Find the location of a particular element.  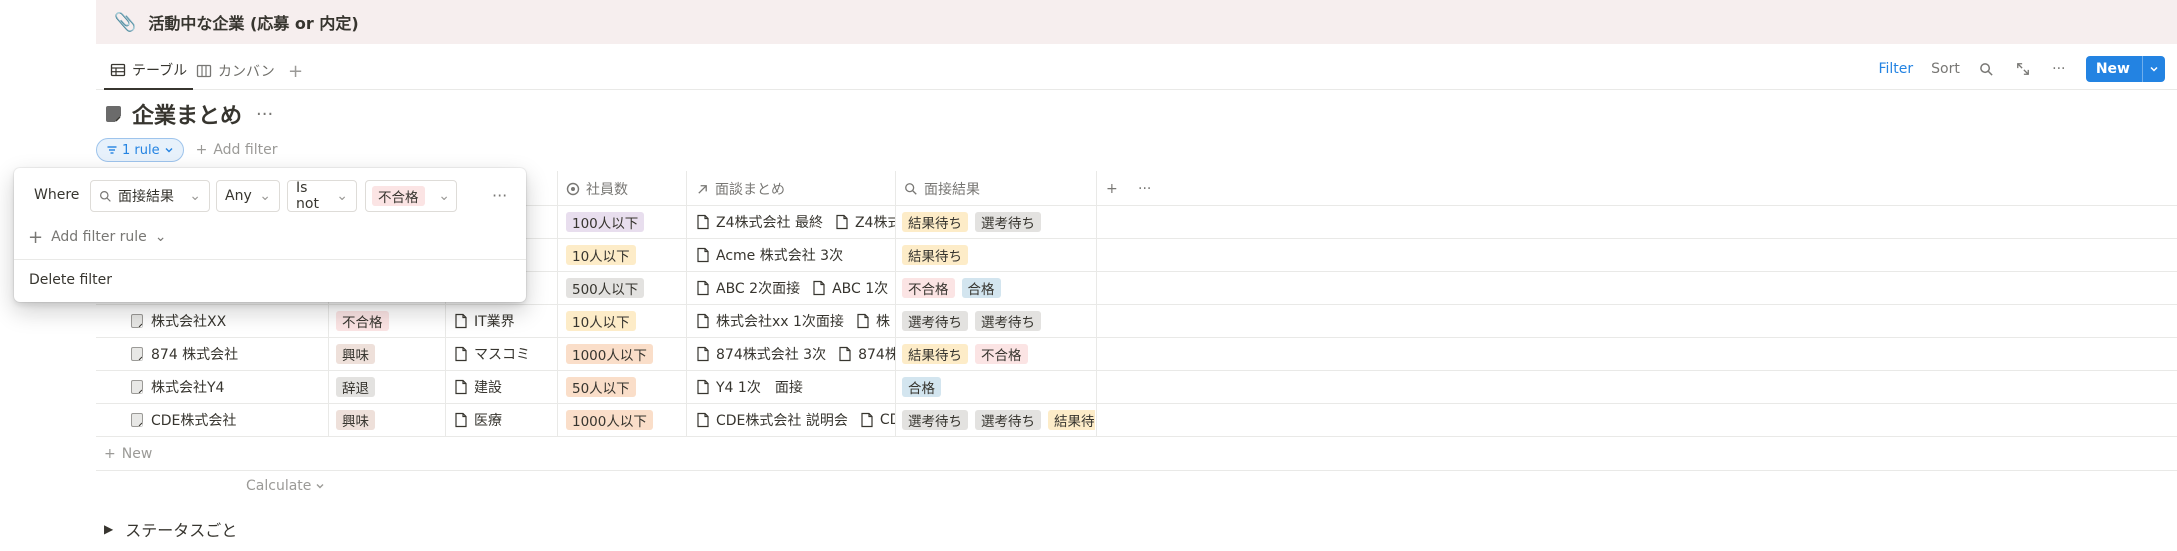

page-icon is located at coordinates (137, 320).